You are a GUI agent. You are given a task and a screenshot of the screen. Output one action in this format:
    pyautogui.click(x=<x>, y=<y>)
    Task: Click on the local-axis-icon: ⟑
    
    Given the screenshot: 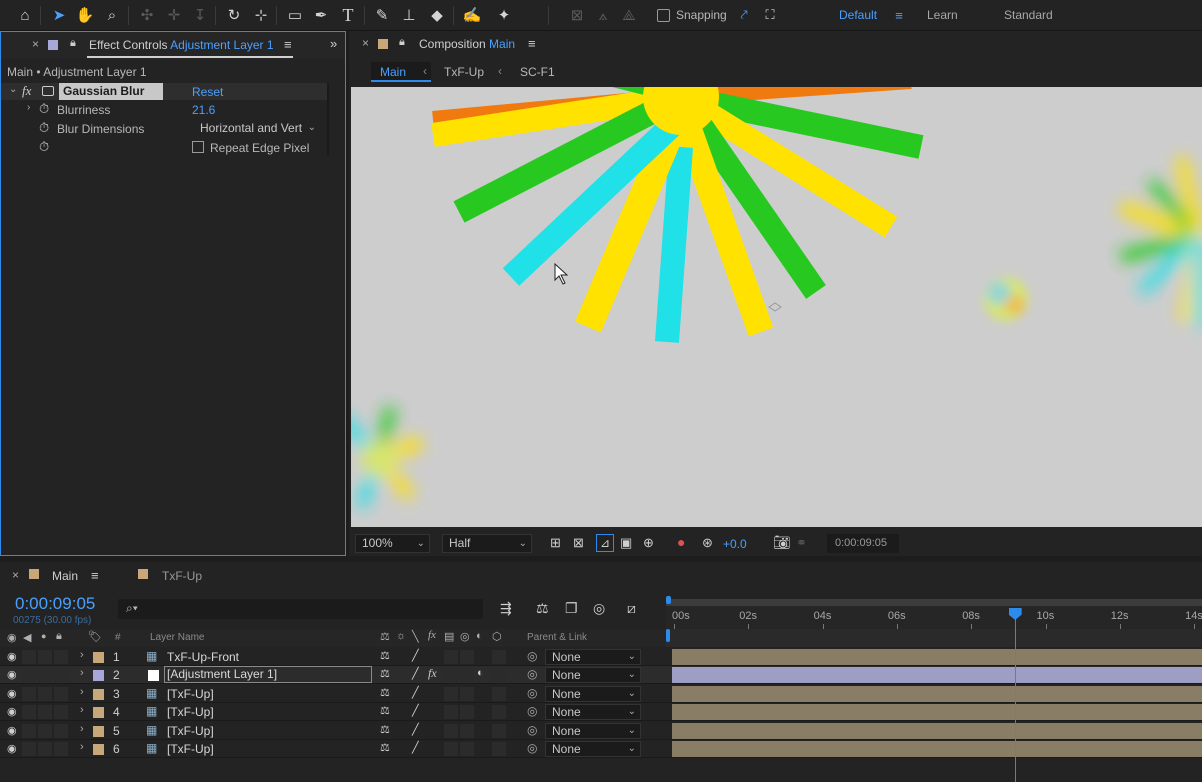 What is the action you would take?
    pyautogui.click(x=603, y=15)
    